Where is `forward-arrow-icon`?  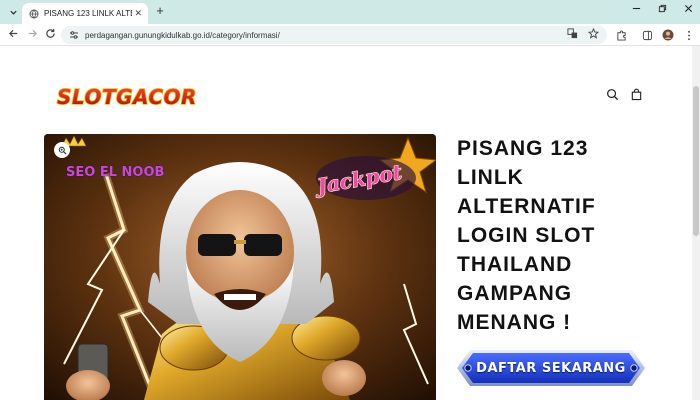
forward-arrow-icon is located at coordinates (32, 35).